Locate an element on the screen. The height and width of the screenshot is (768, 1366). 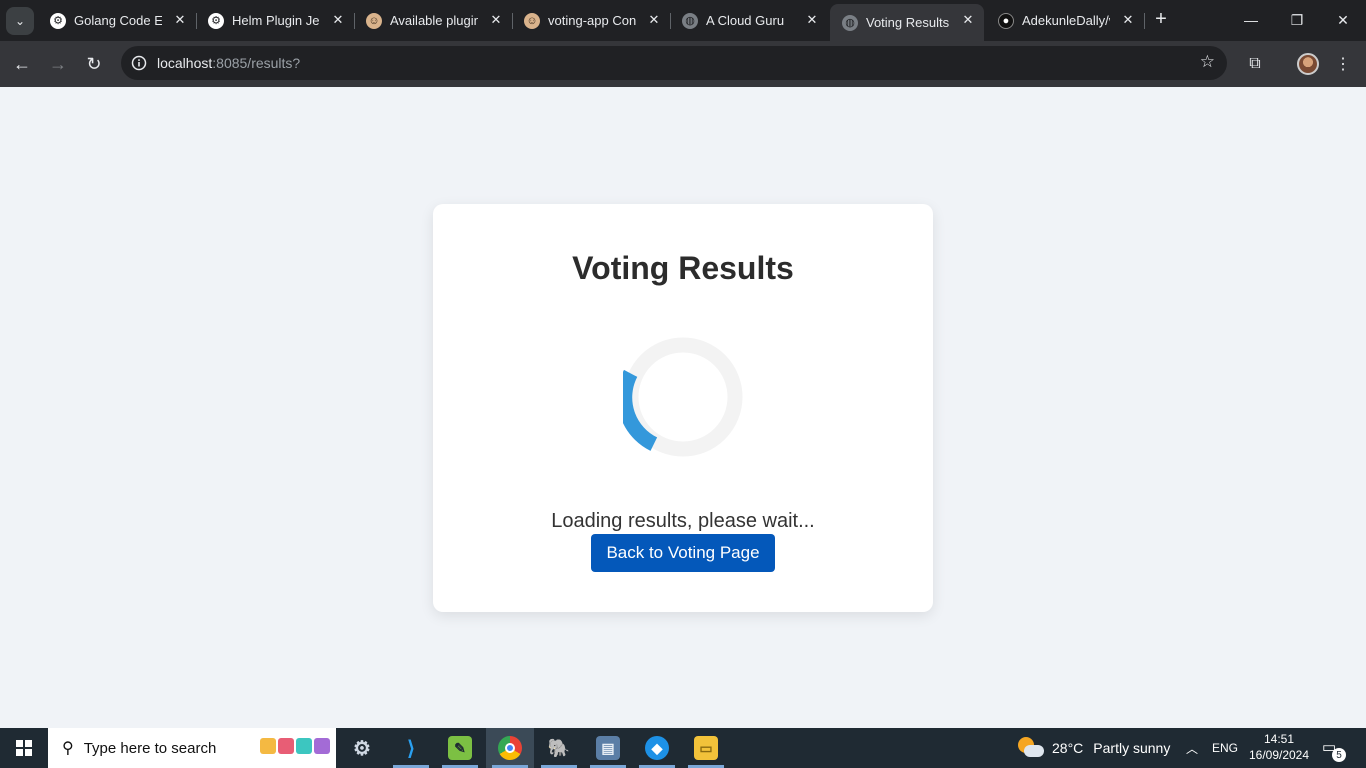
reload-button: ↻ is located at coordinates (94, 64).